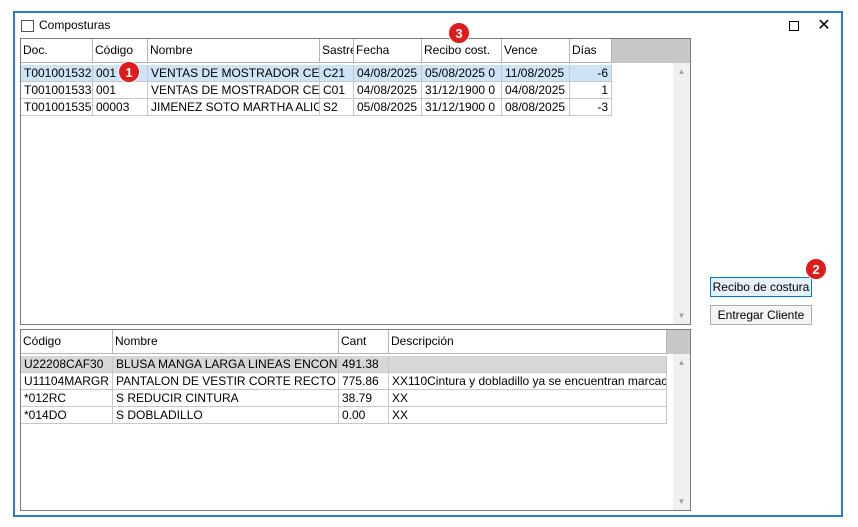  Describe the element at coordinates (57, 51) in the screenshot. I see `column-header: Doc.` at that location.